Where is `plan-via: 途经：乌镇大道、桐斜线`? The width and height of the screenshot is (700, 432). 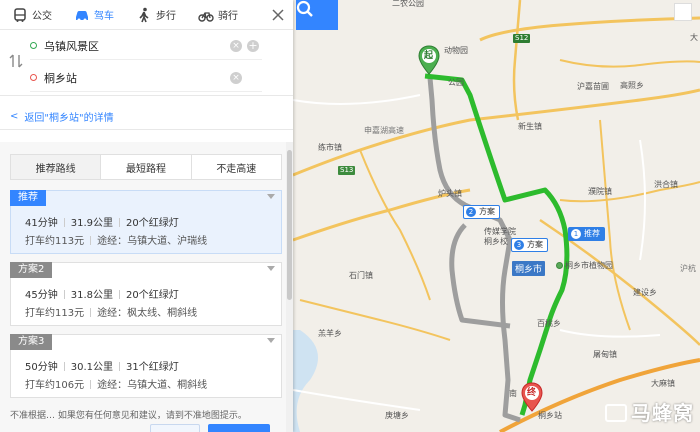
plan-via: 途经：乌镇大道、桐斜线 is located at coordinates (152, 385).